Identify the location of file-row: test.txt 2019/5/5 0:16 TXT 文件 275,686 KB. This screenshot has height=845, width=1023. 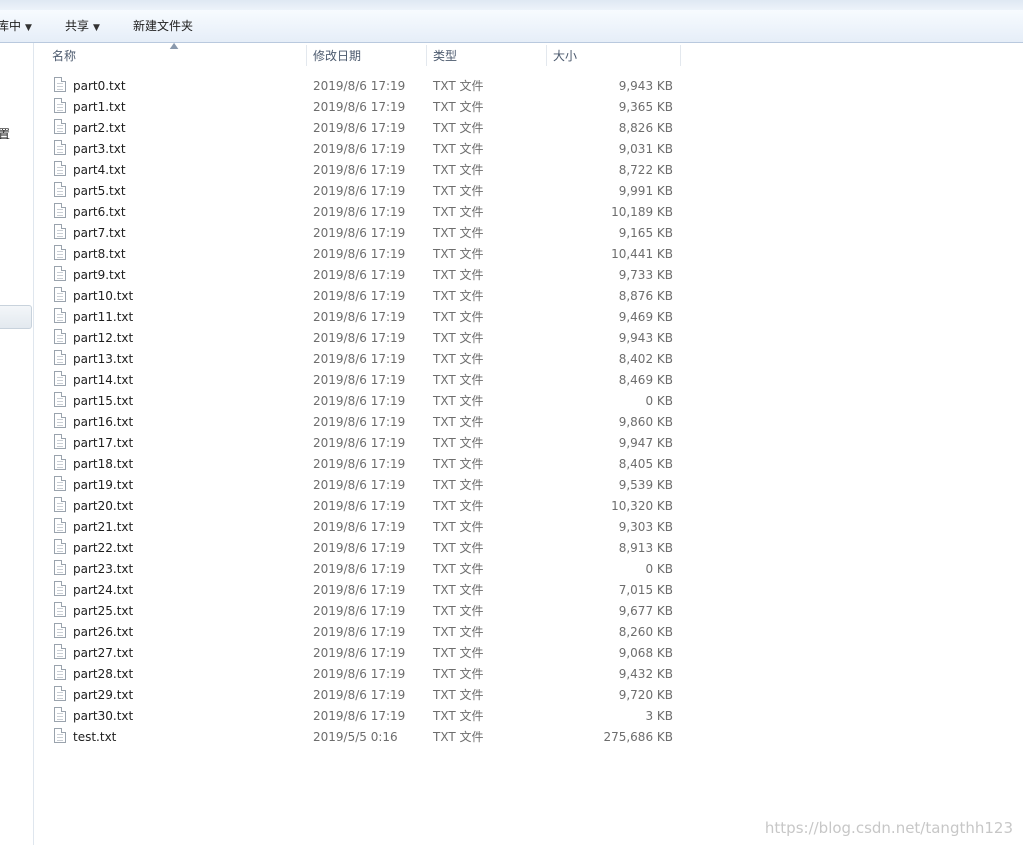
(384, 737).